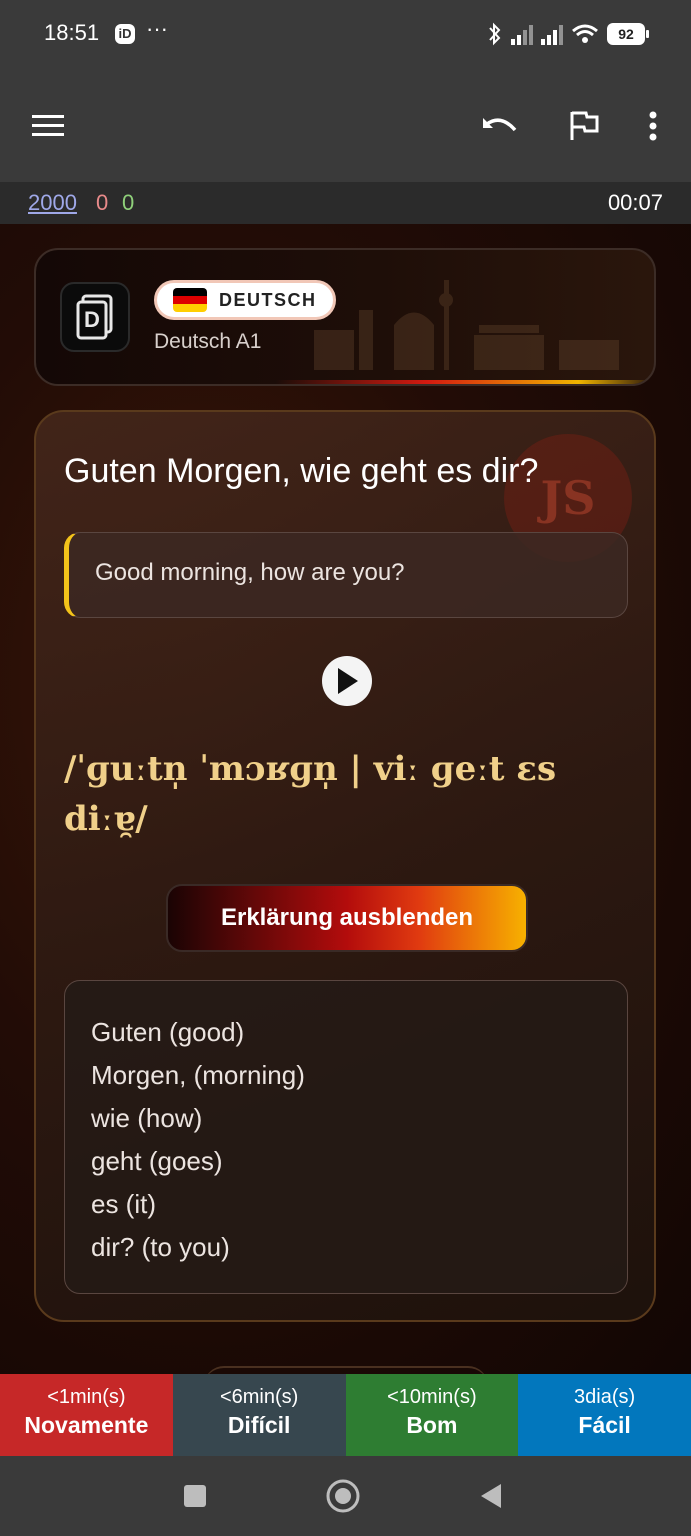  I want to click on card-timer: 00:07, so click(635, 202).